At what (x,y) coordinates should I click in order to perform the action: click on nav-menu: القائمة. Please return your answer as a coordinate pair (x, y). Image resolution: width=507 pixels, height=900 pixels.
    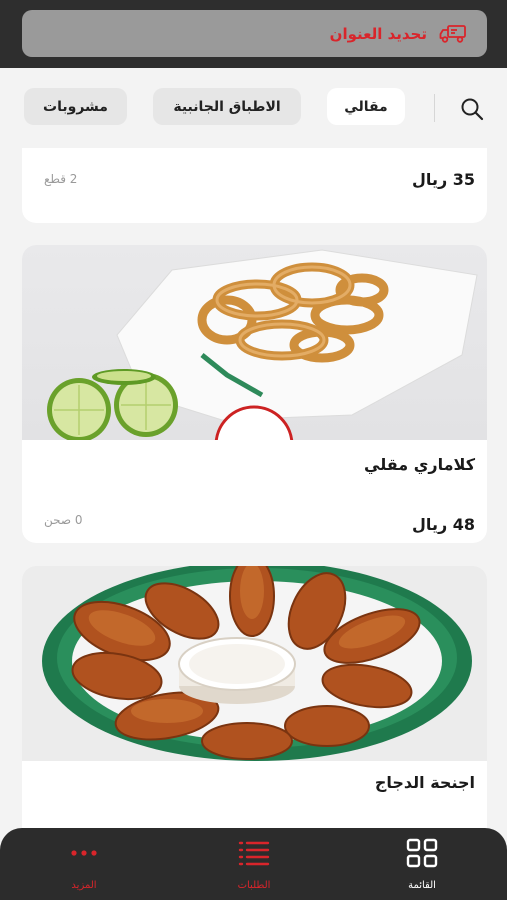
    Looking at the image, I should click on (422, 866).